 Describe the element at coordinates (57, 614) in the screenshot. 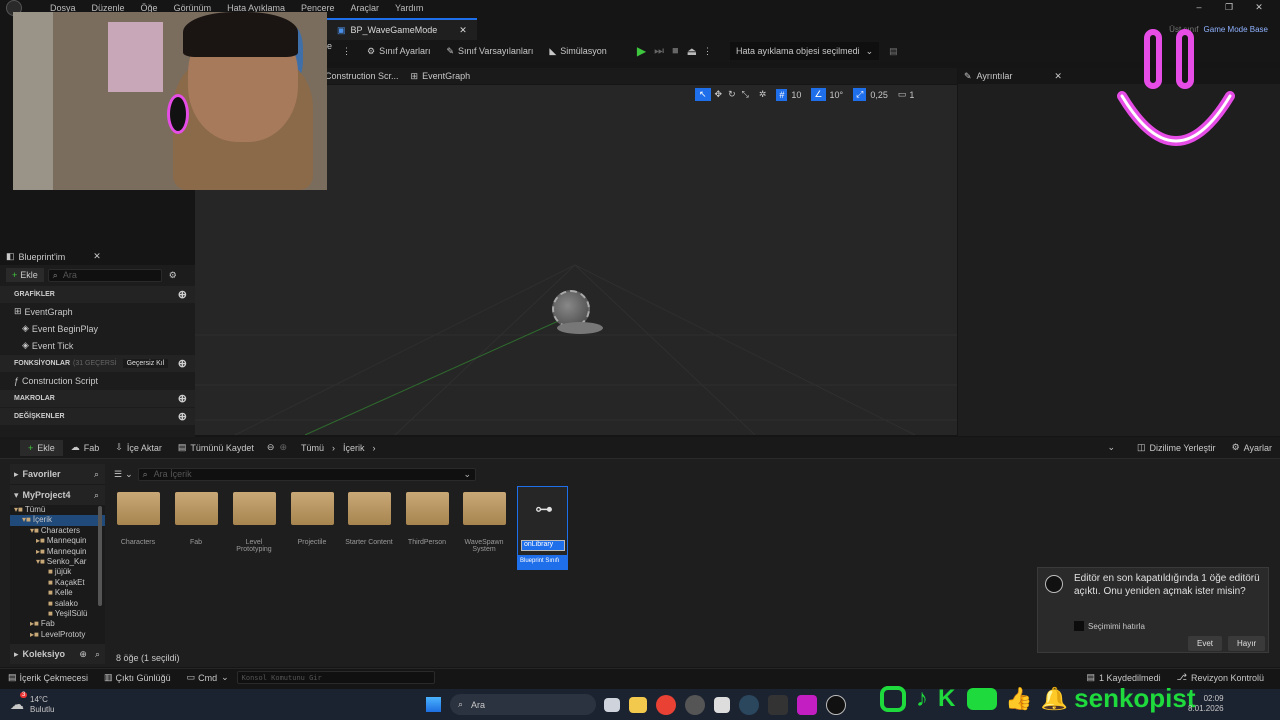

I see `tree-folder-yesilsulu: ■ YeşilSülü` at that location.